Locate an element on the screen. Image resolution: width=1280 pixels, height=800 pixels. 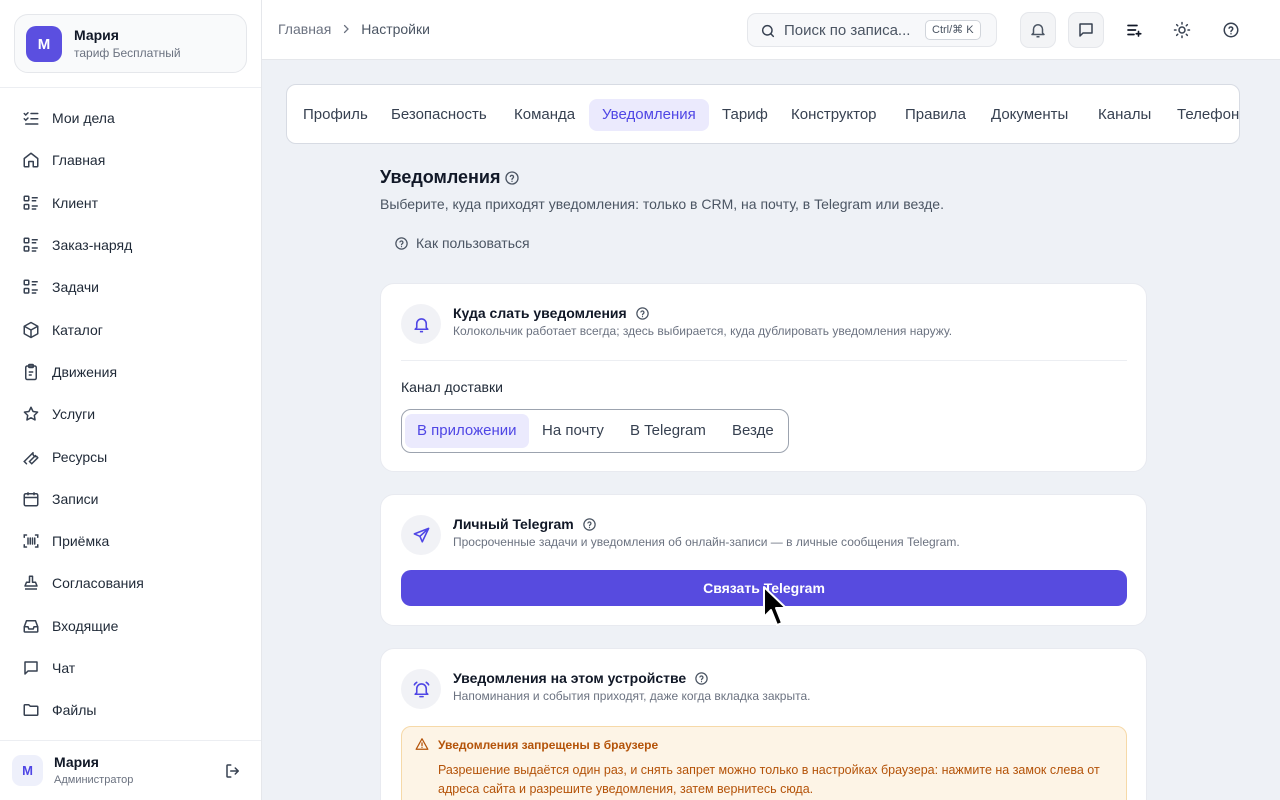
sidebar-divider is located at coordinates (130, 87).